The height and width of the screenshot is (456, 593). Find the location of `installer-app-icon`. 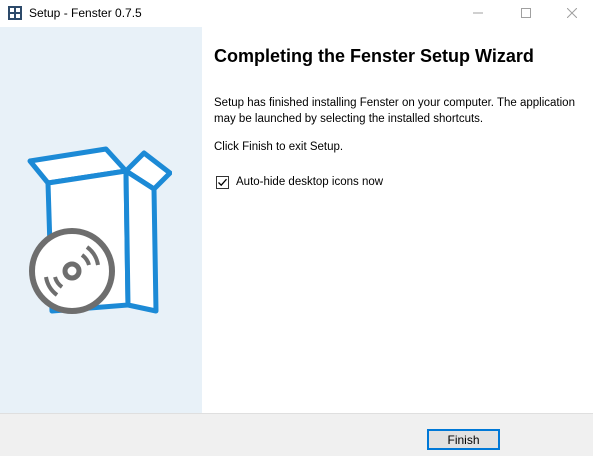

installer-app-icon is located at coordinates (15, 13).